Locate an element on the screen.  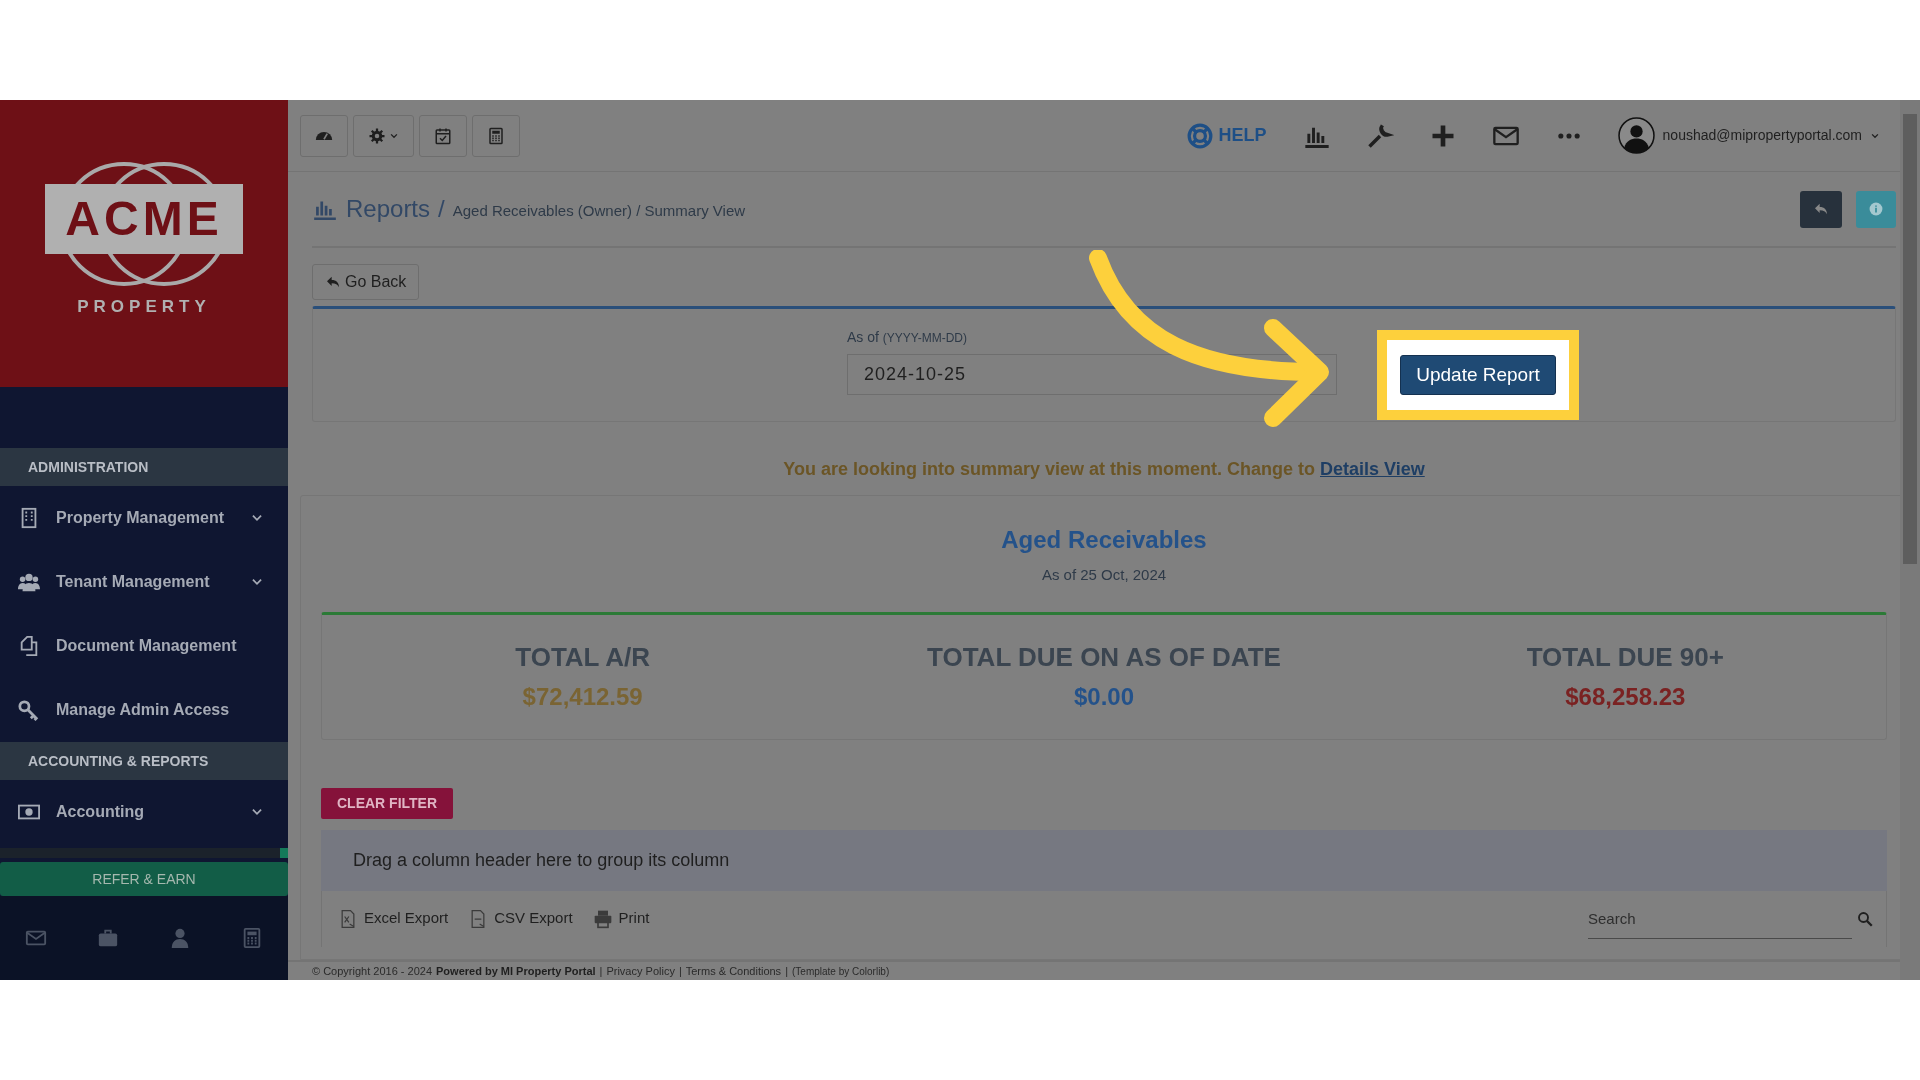
copyright-text: © Copyright 2016 - 2024 is located at coordinates (372, 971).